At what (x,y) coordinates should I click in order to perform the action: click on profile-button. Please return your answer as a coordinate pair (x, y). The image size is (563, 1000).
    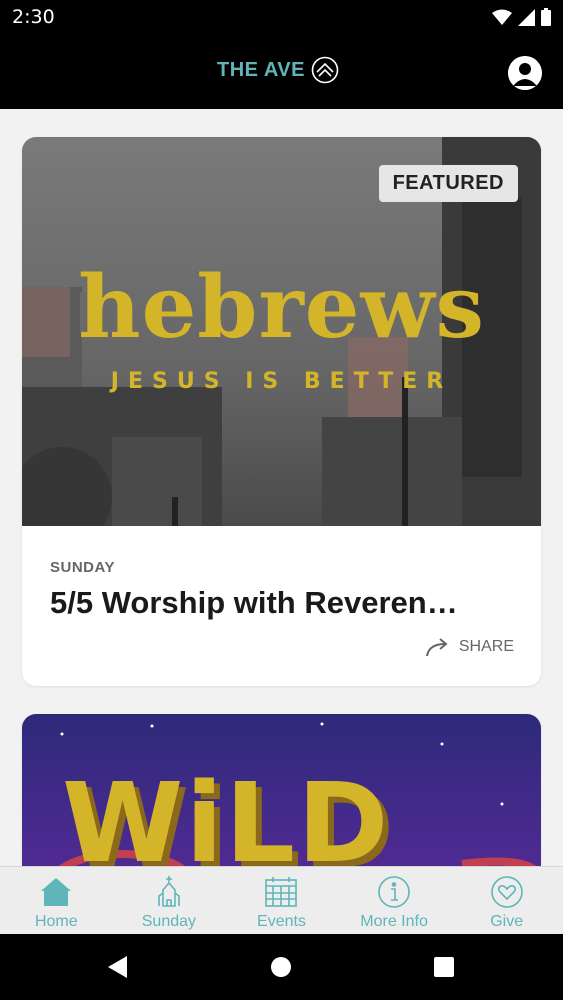
    Looking at the image, I should click on (525, 73).